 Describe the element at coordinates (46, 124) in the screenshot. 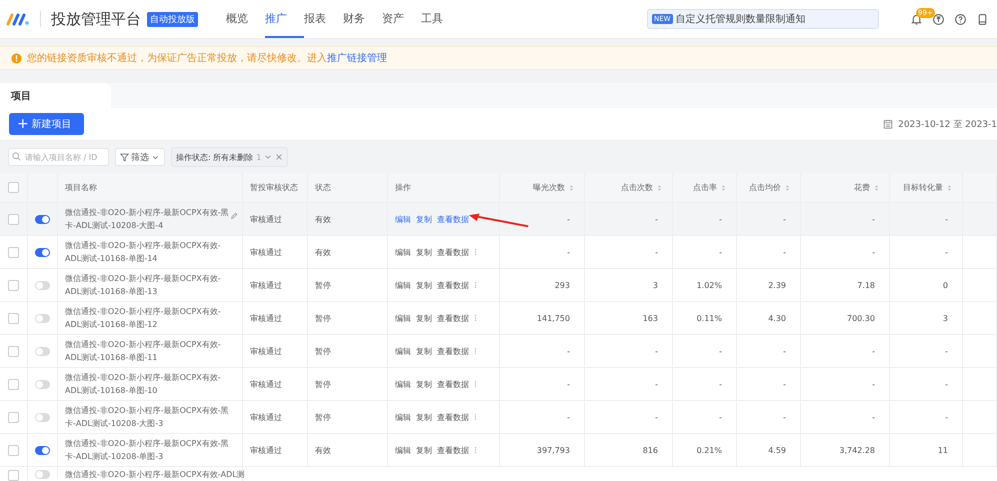

I see `new-project-button: + 新建项目` at that location.